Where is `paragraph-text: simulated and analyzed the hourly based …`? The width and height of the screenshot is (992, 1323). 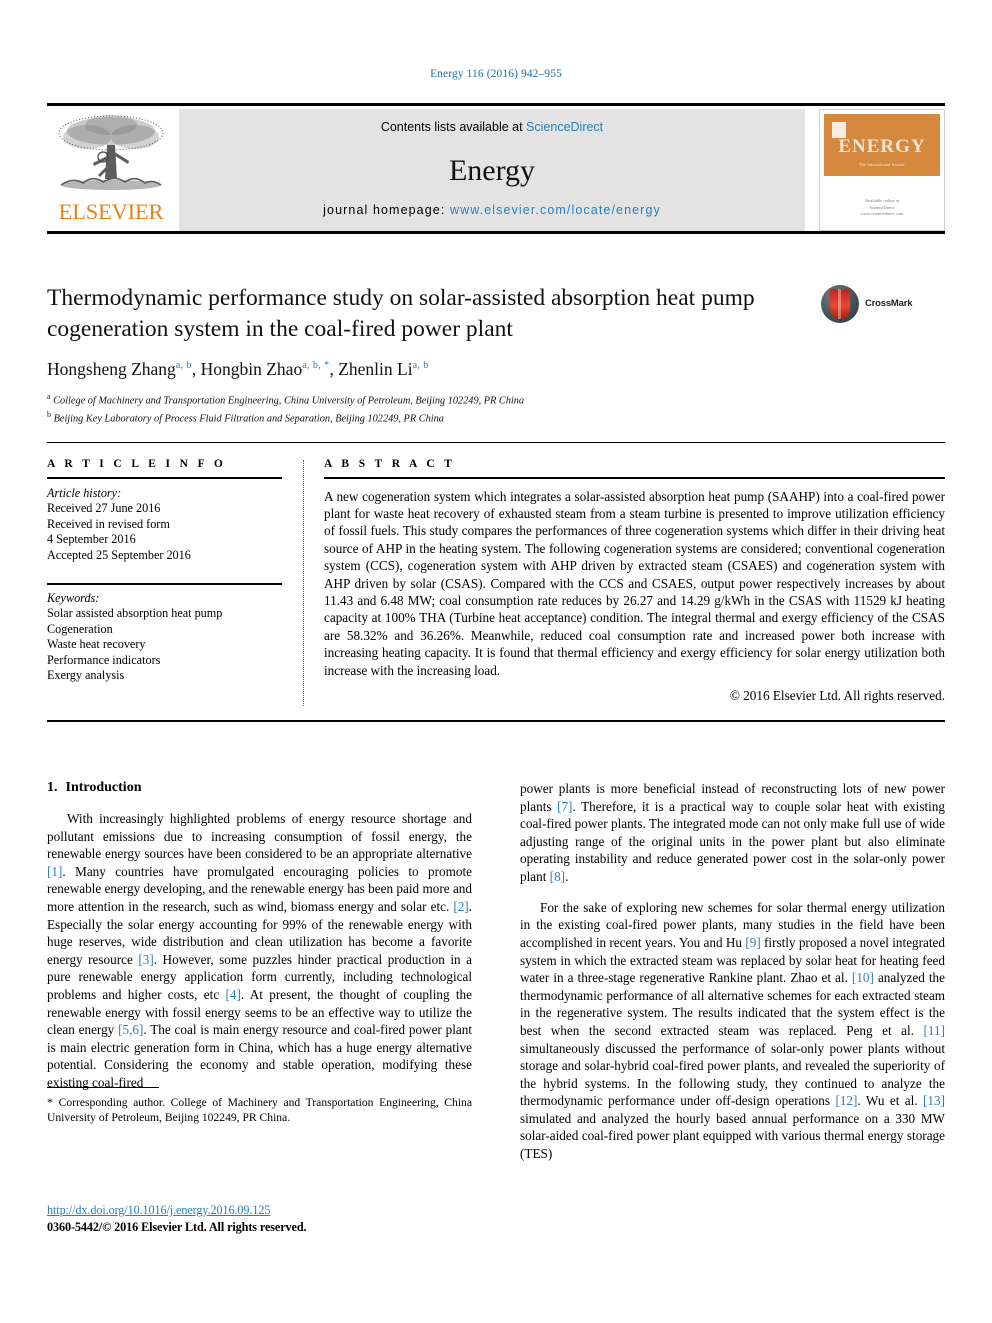 paragraph-text: simulated and analyzed the hourly based … is located at coordinates (732, 1136).